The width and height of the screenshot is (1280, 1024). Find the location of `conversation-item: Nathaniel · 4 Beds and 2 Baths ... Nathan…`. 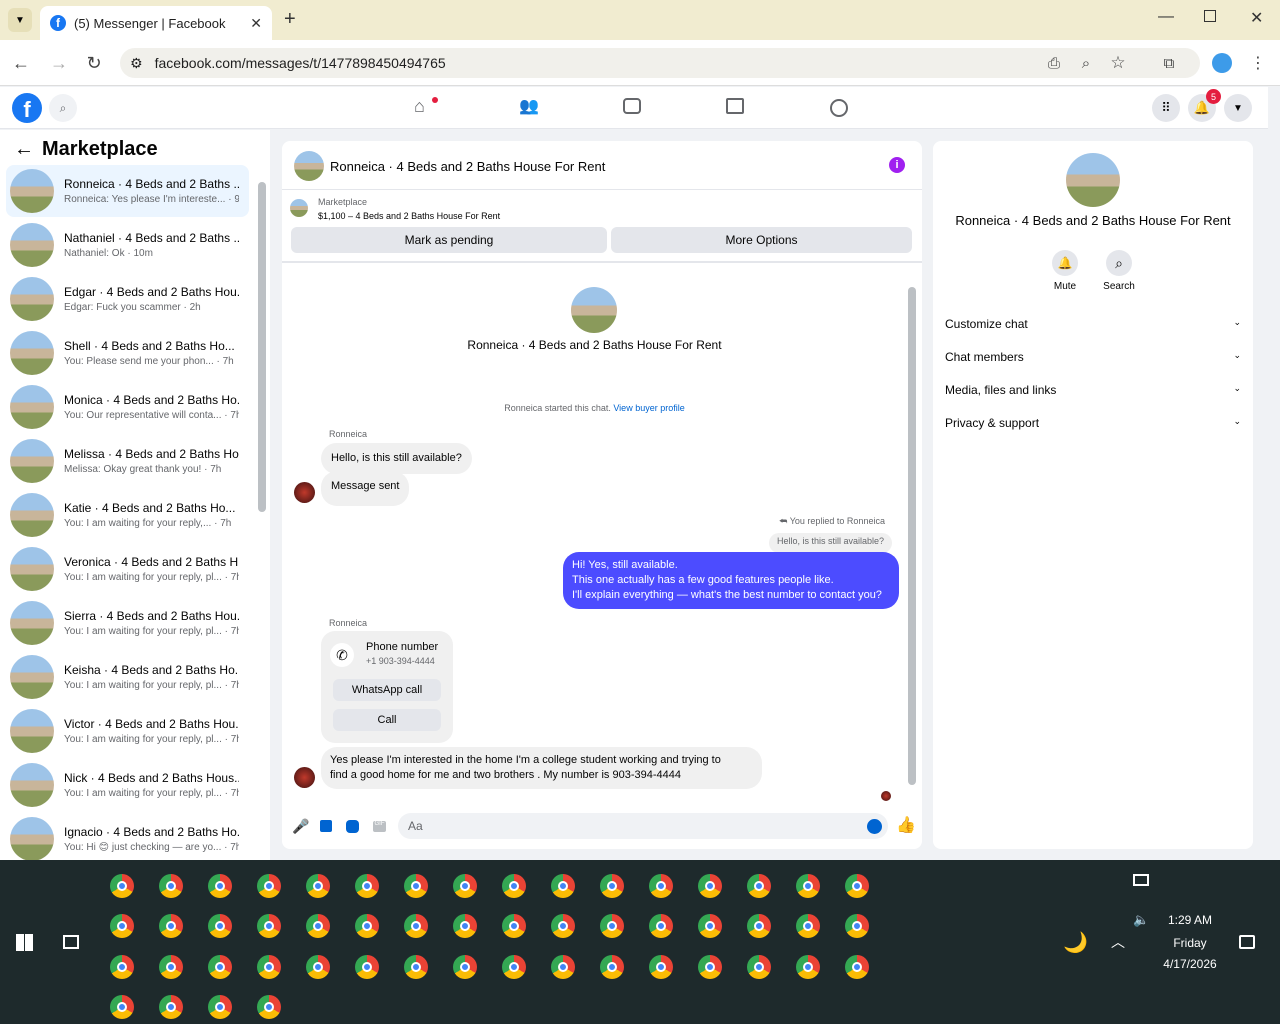

conversation-item: Nathaniel · 4 Beds and 2 Baths ... Nathan… is located at coordinates (127, 245).